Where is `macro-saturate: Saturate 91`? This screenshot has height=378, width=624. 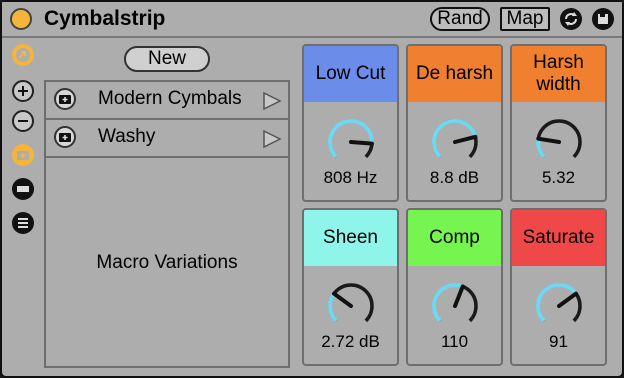 macro-saturate: Saturate 91 is located at coordinates (558, 287).